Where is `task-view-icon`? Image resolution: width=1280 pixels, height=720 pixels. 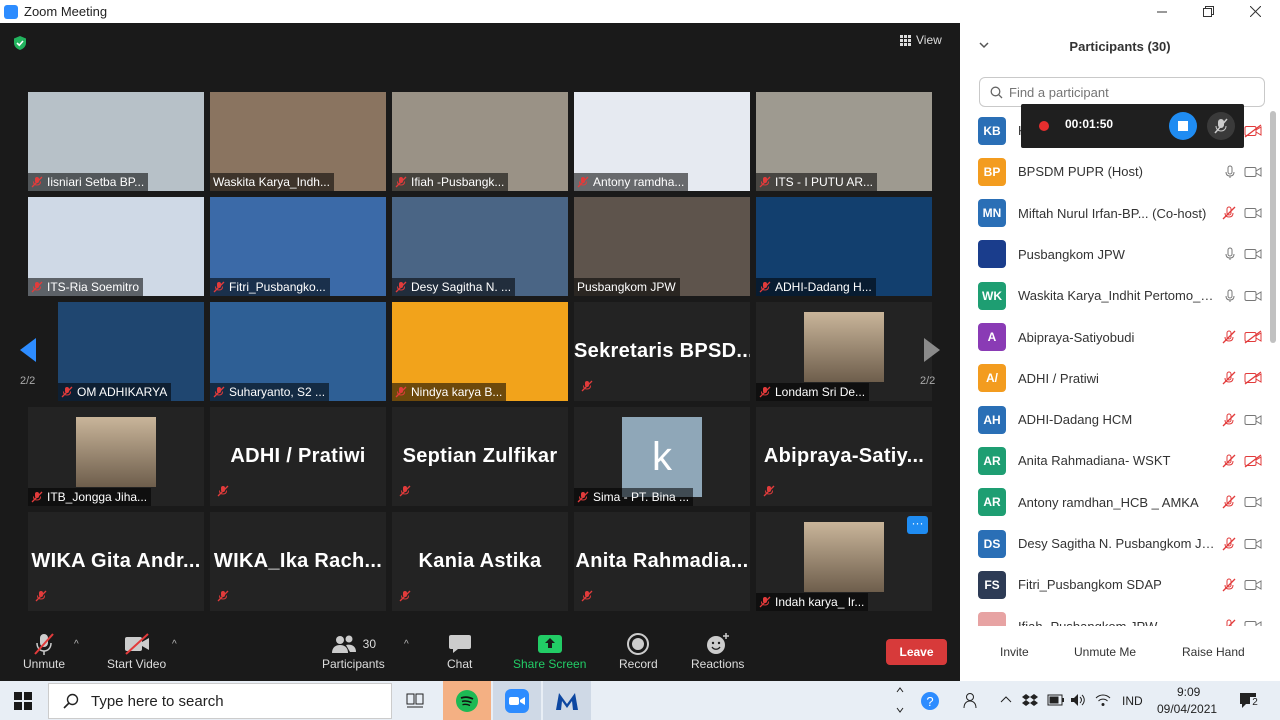
task-view-icon is located at coordinates (416, 700).